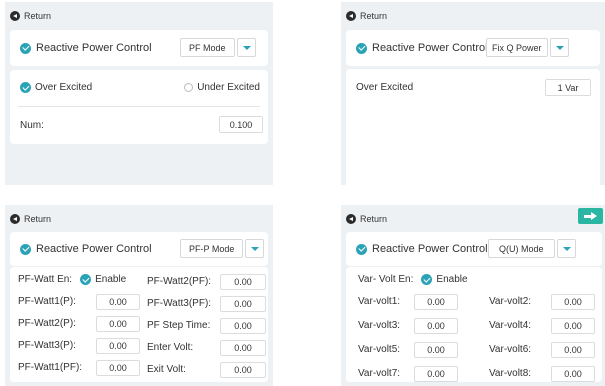  What do you see at coordinates (47, 323) in the screenshot?
I see `field-label: PF-Watt2(P):` at bounding box center [47, 323].